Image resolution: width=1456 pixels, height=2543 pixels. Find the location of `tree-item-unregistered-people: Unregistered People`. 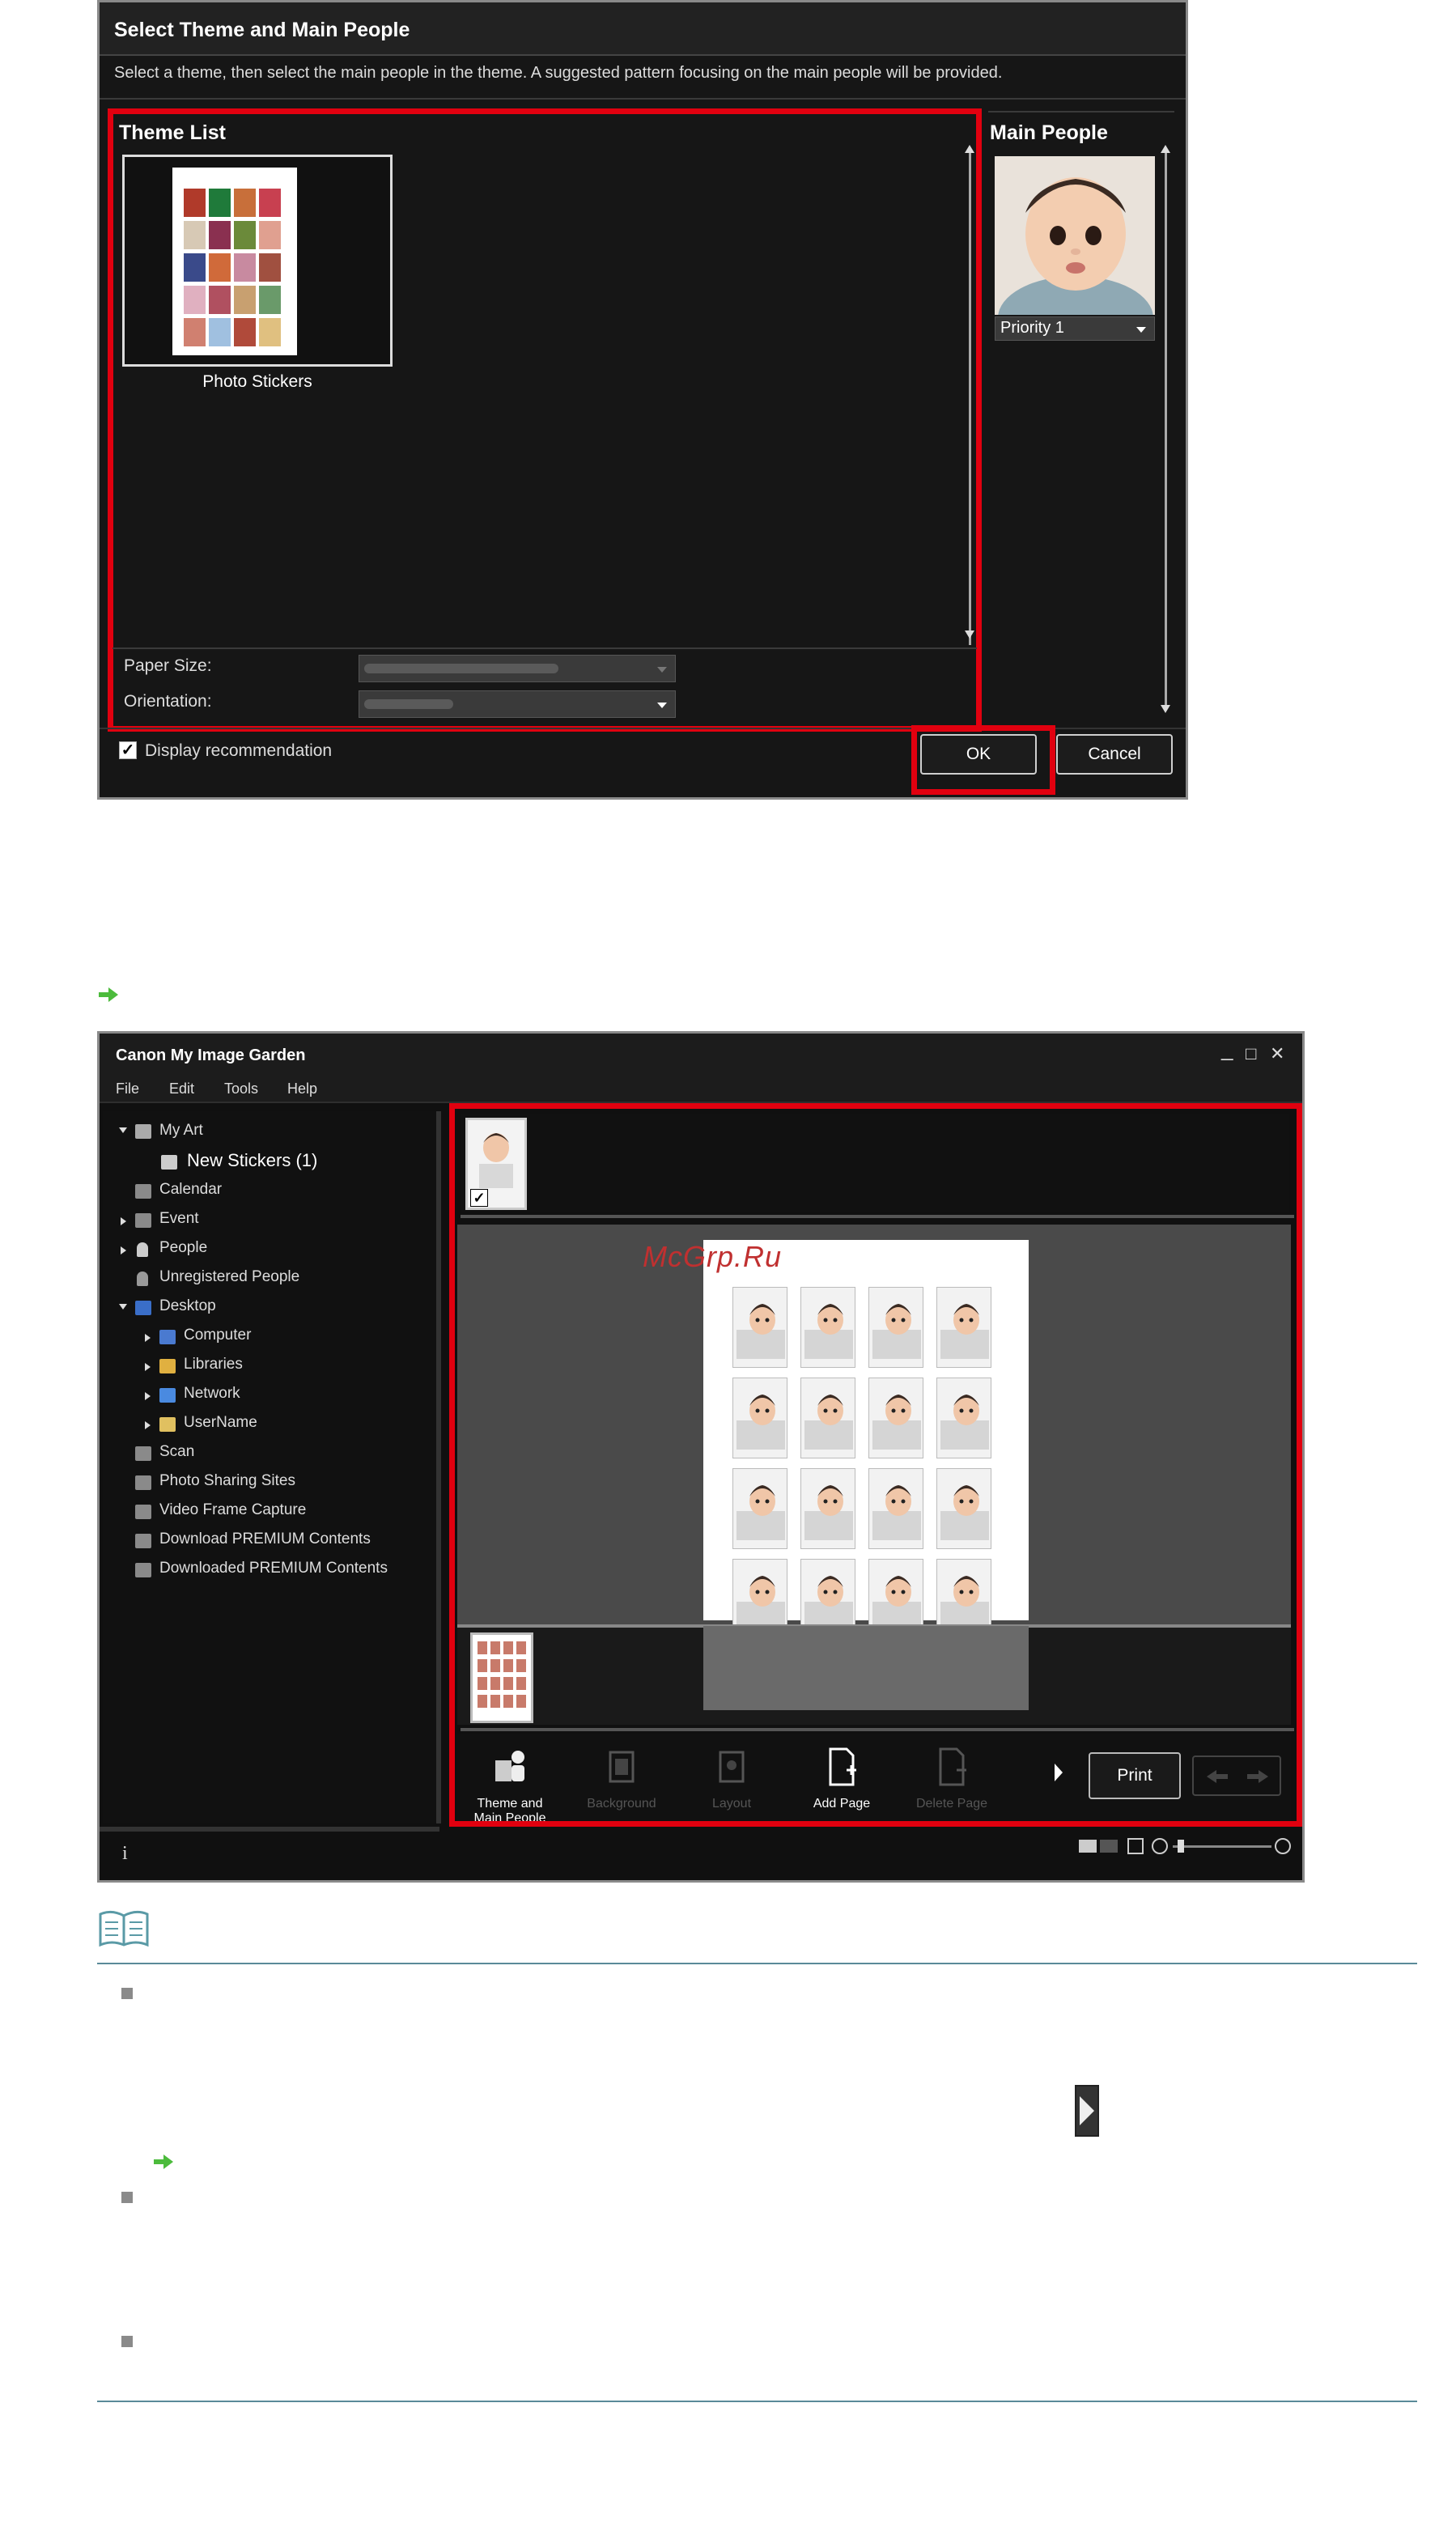

tree-item-unregistered-people: Unregistered People is located at coordinates (229, 1277).